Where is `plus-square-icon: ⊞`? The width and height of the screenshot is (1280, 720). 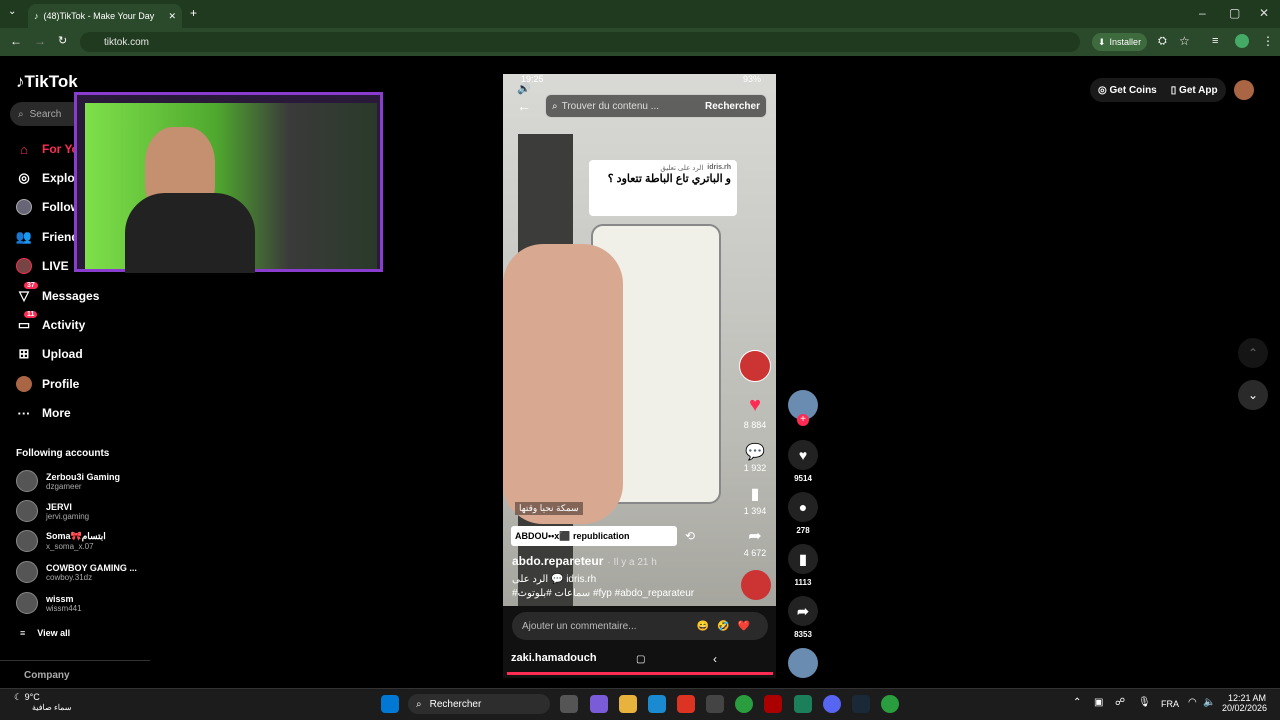 plus-square-icon: ⊞ is located at coordinates (24, 353).